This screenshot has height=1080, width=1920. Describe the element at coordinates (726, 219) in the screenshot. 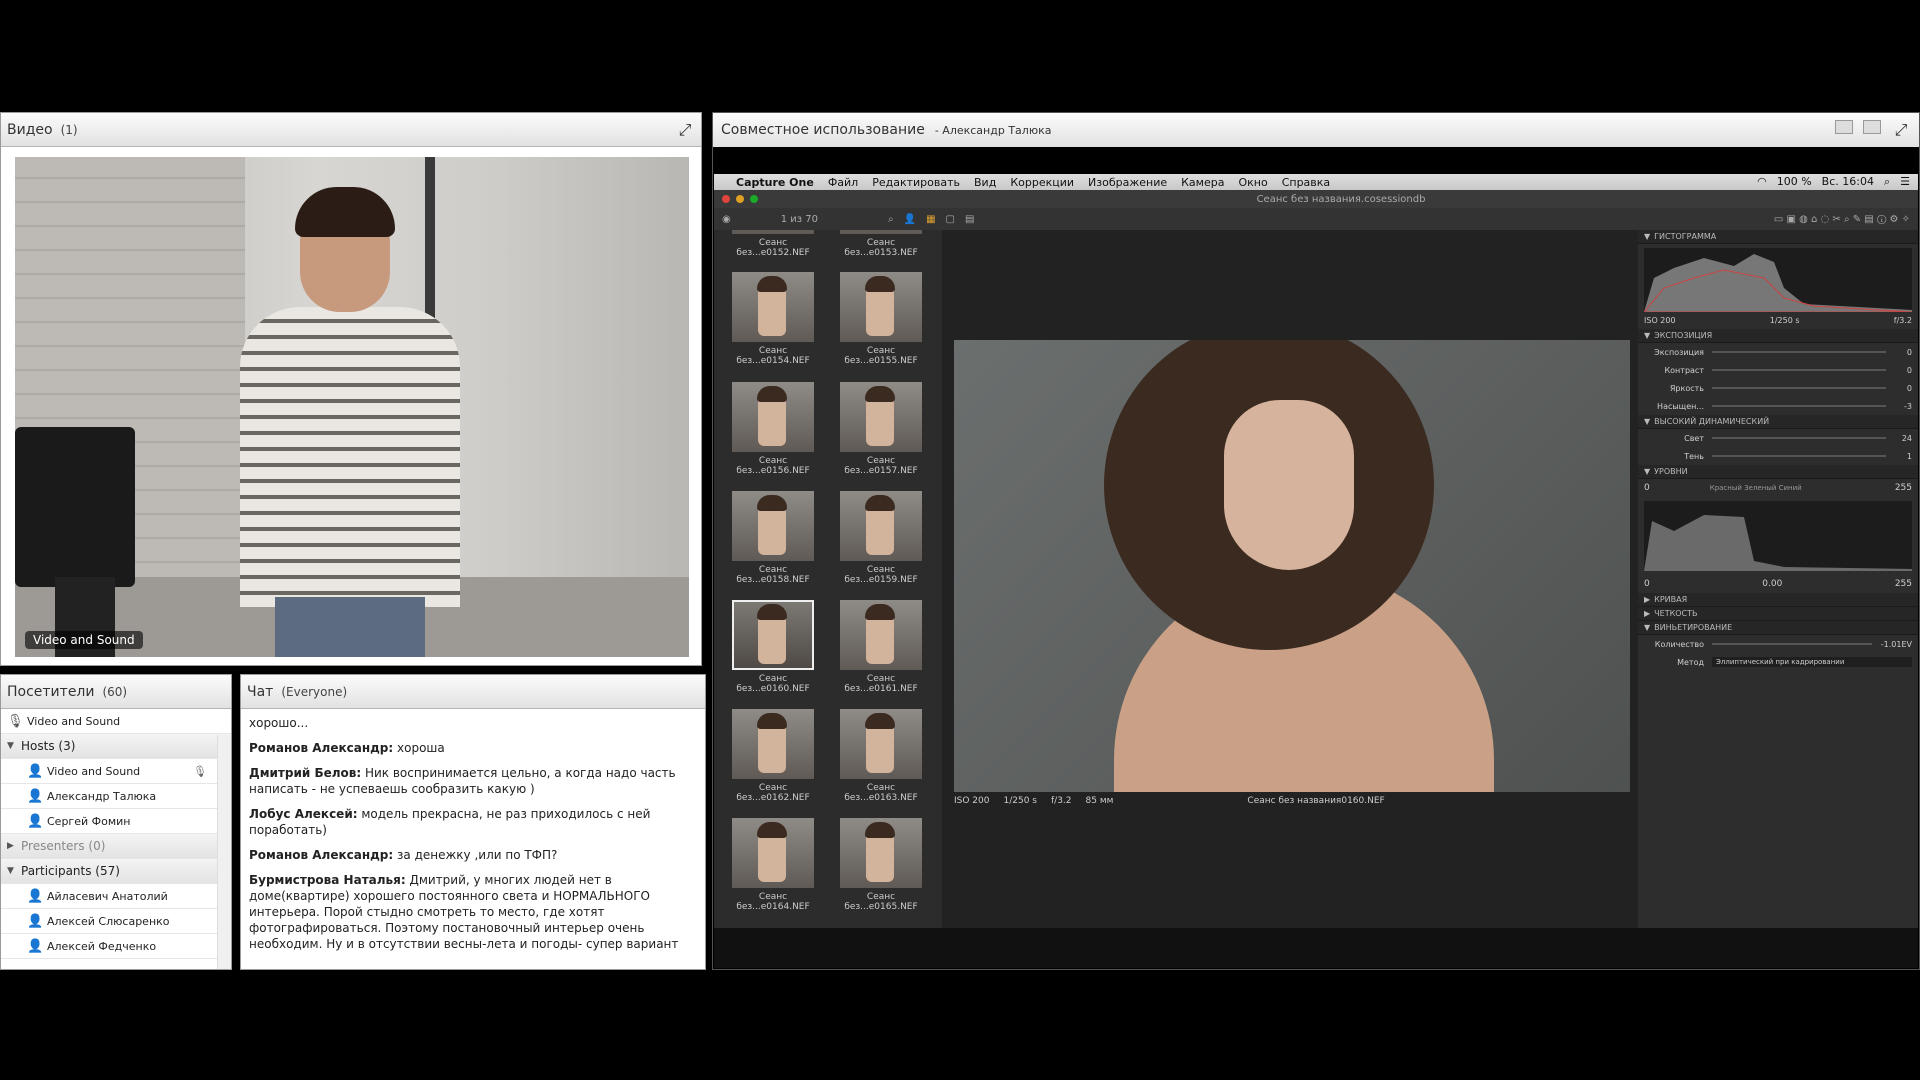

I see `eye-icon: ◉` at that location.